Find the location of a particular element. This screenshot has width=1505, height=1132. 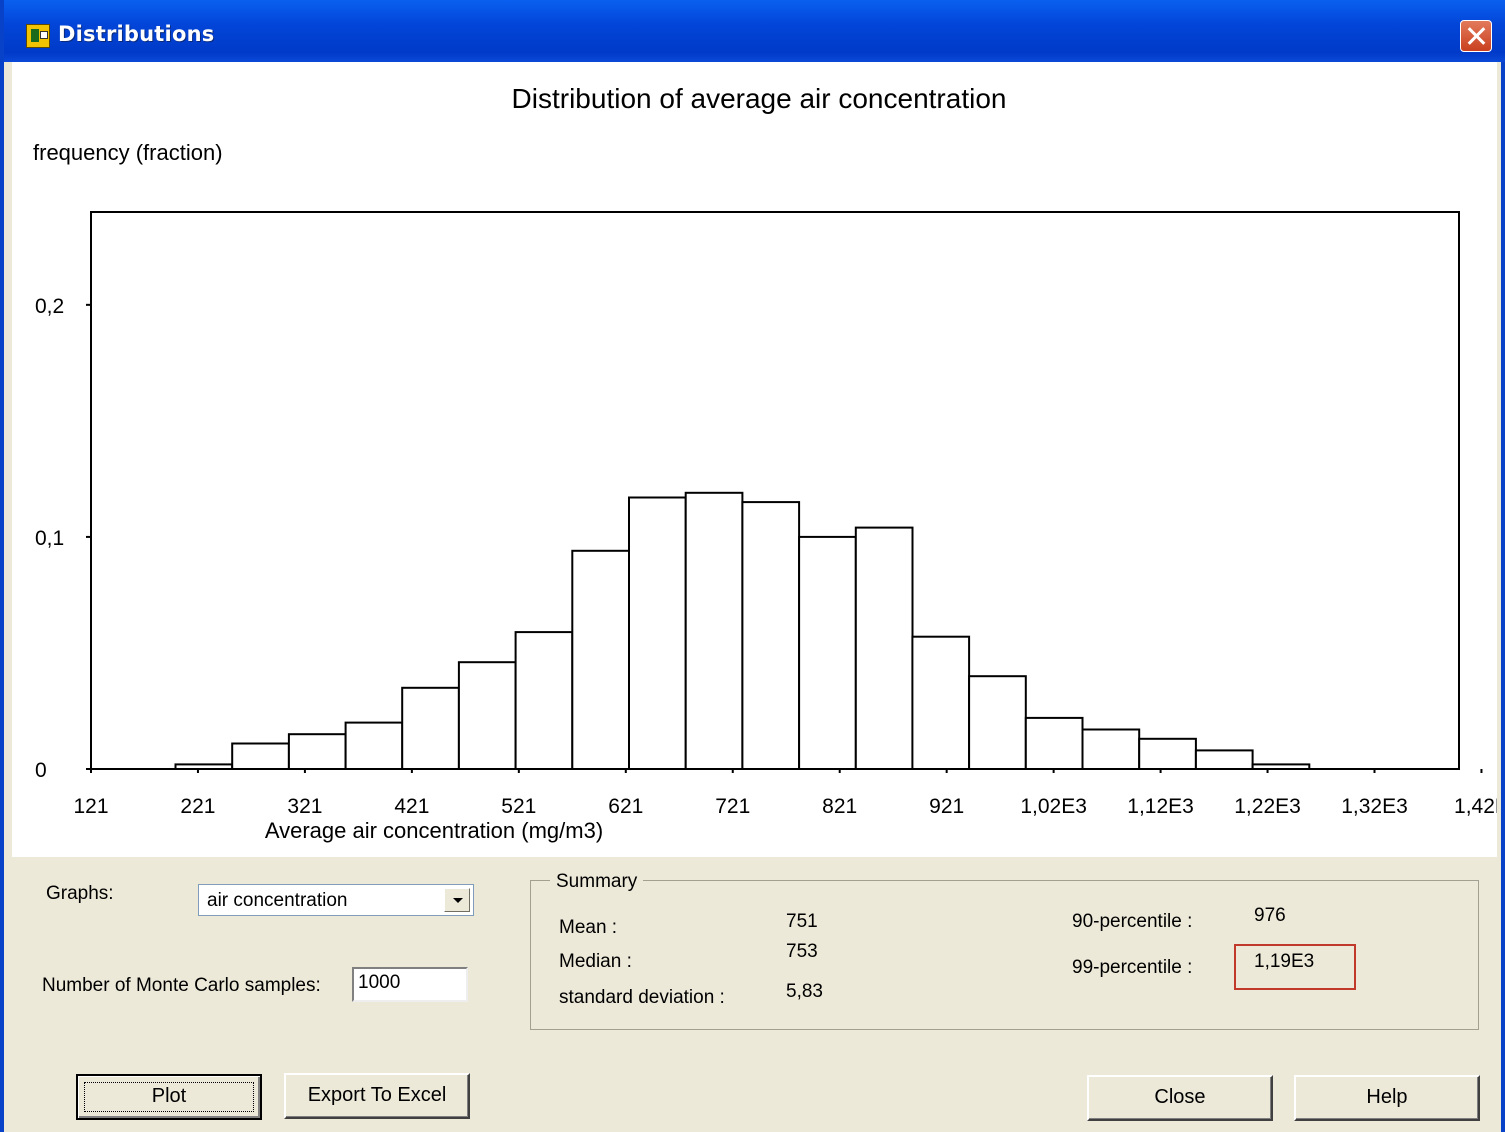

graphs-label: Graphs: is located at coordinates (80, 893).